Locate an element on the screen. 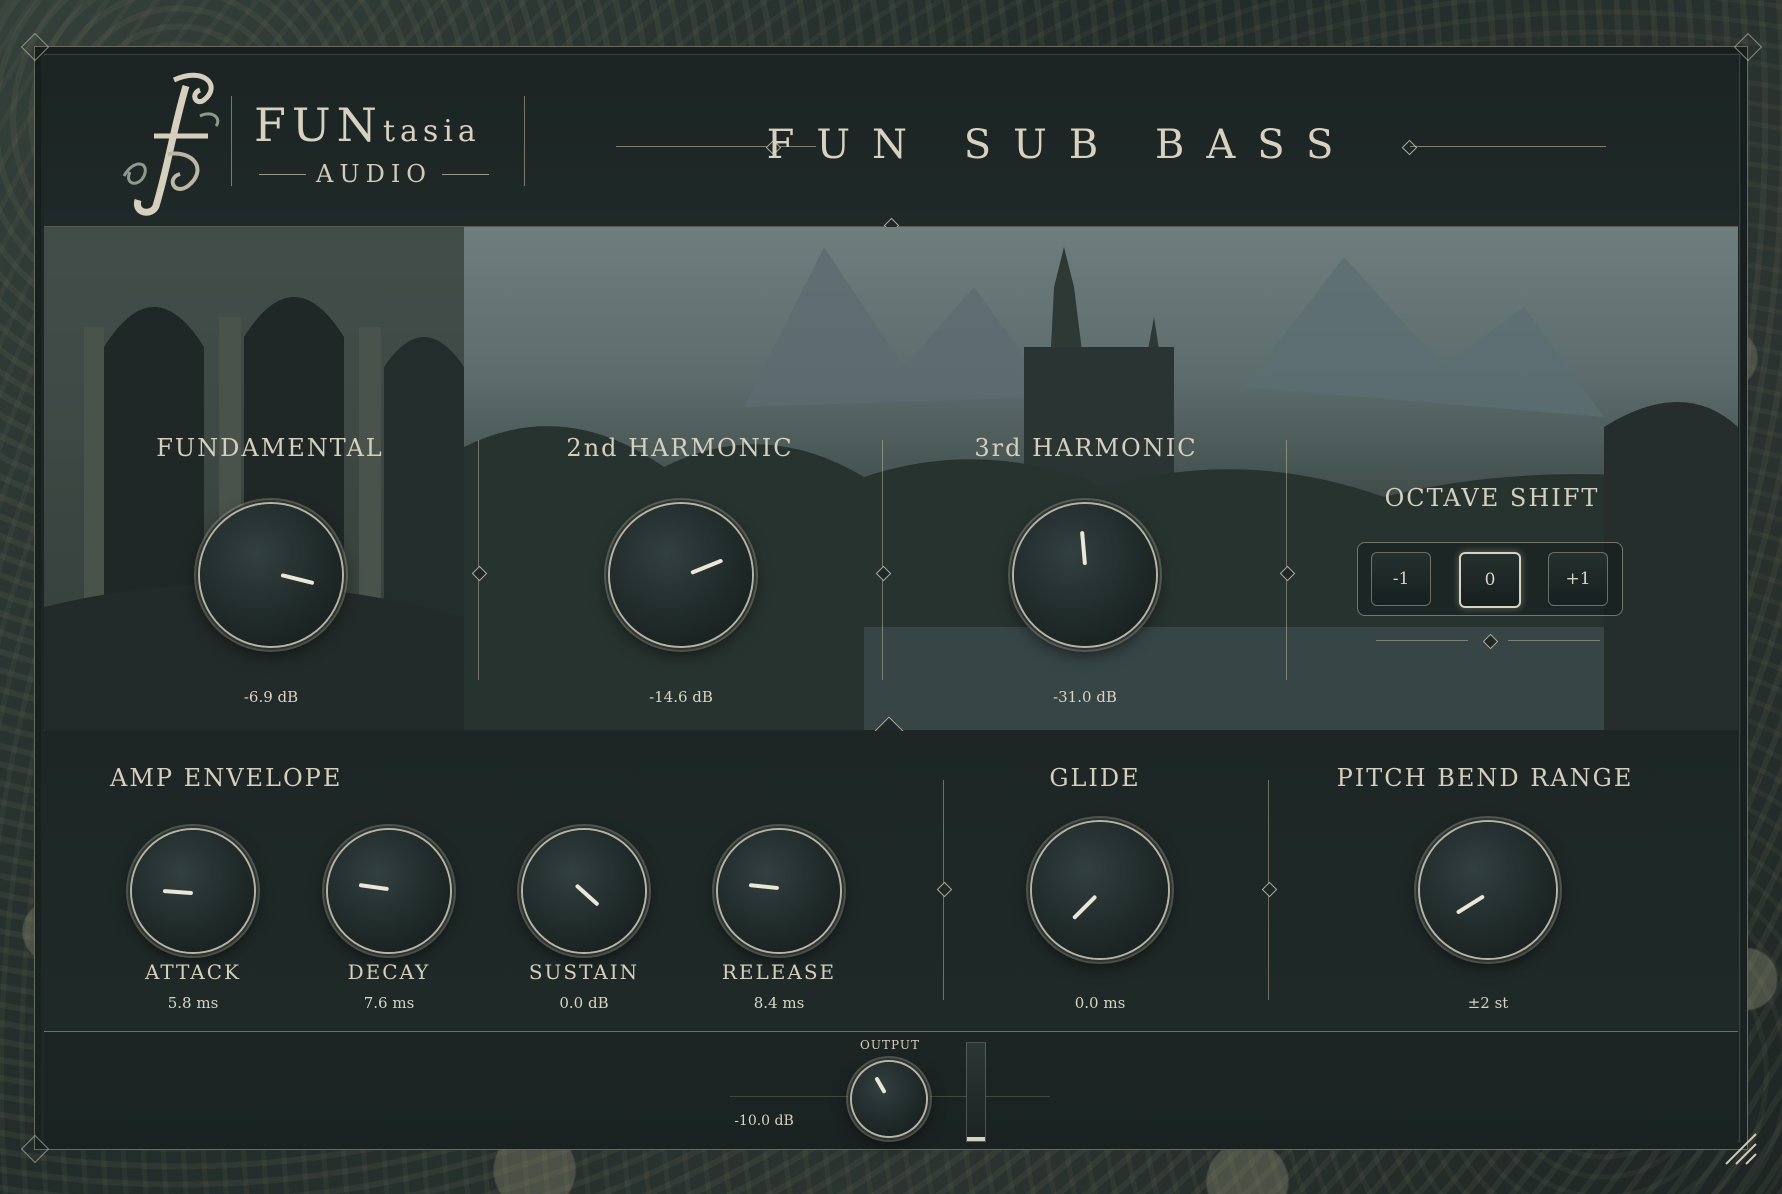 This screenshot has width=1782, height=1194. output-value: -10.0 dB is located at coordinates (764, 1121).